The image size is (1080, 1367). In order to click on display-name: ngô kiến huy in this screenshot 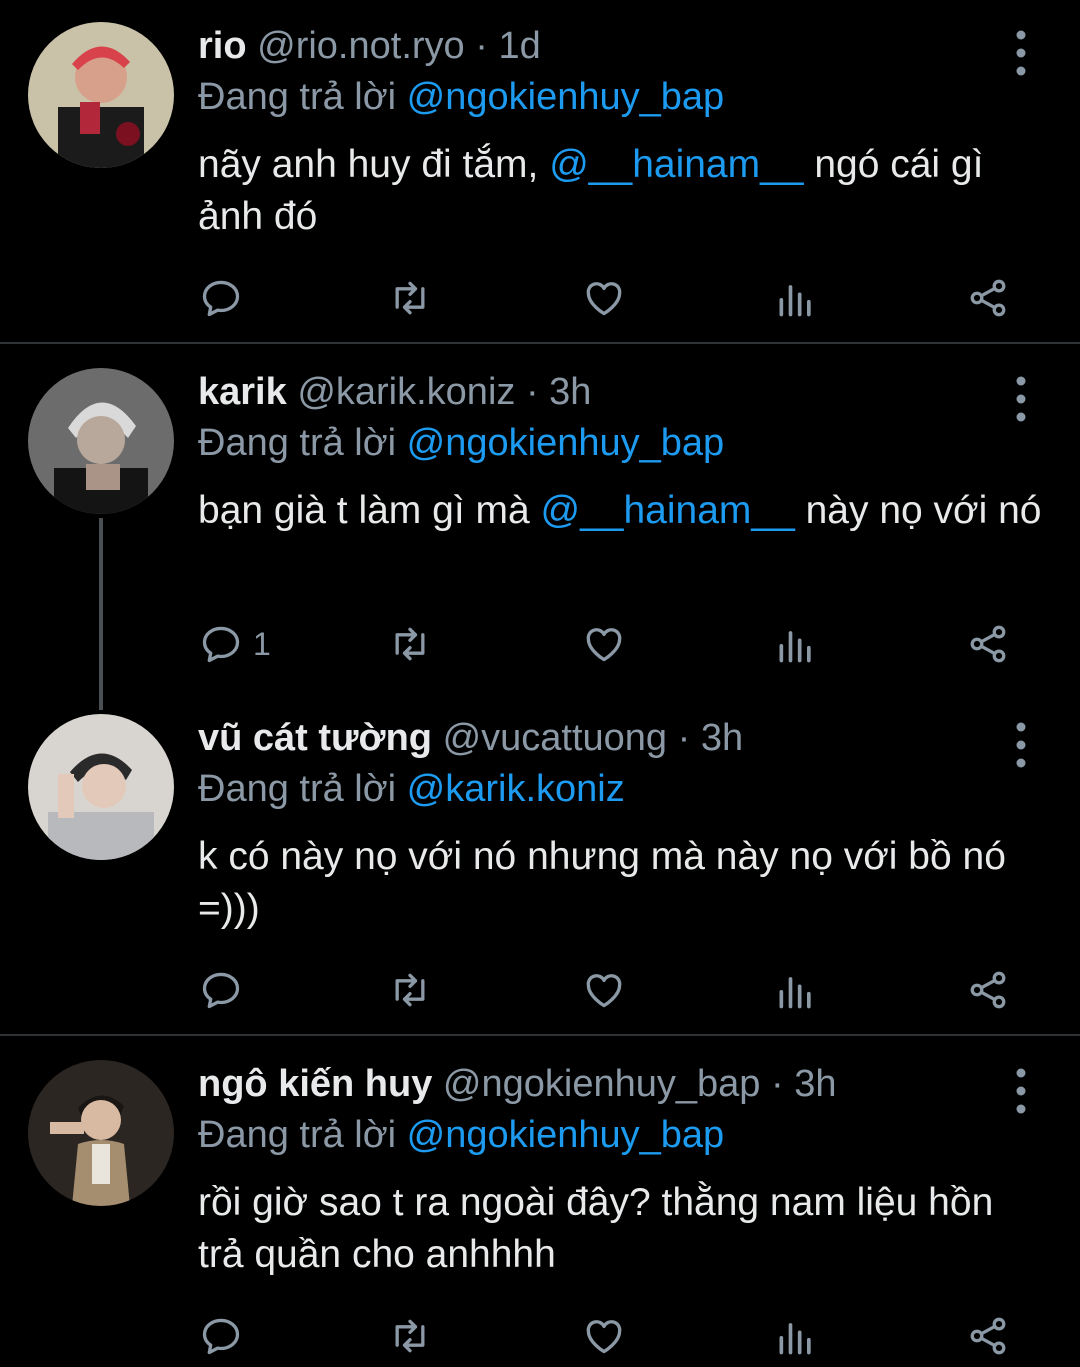, I will do `click(315, 1084)`.